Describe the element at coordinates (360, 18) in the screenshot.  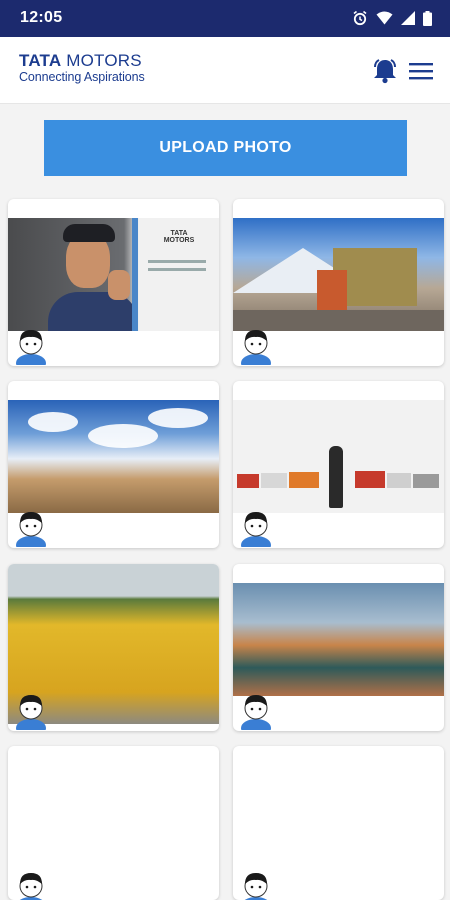
I see `alarm-icon` at that location.